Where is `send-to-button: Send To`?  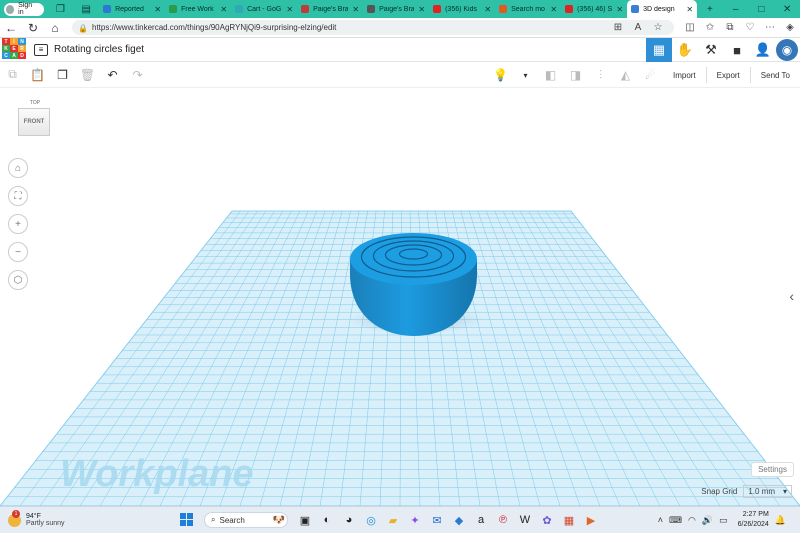
send-to-button: Send To is located at coordinates (775, 75).